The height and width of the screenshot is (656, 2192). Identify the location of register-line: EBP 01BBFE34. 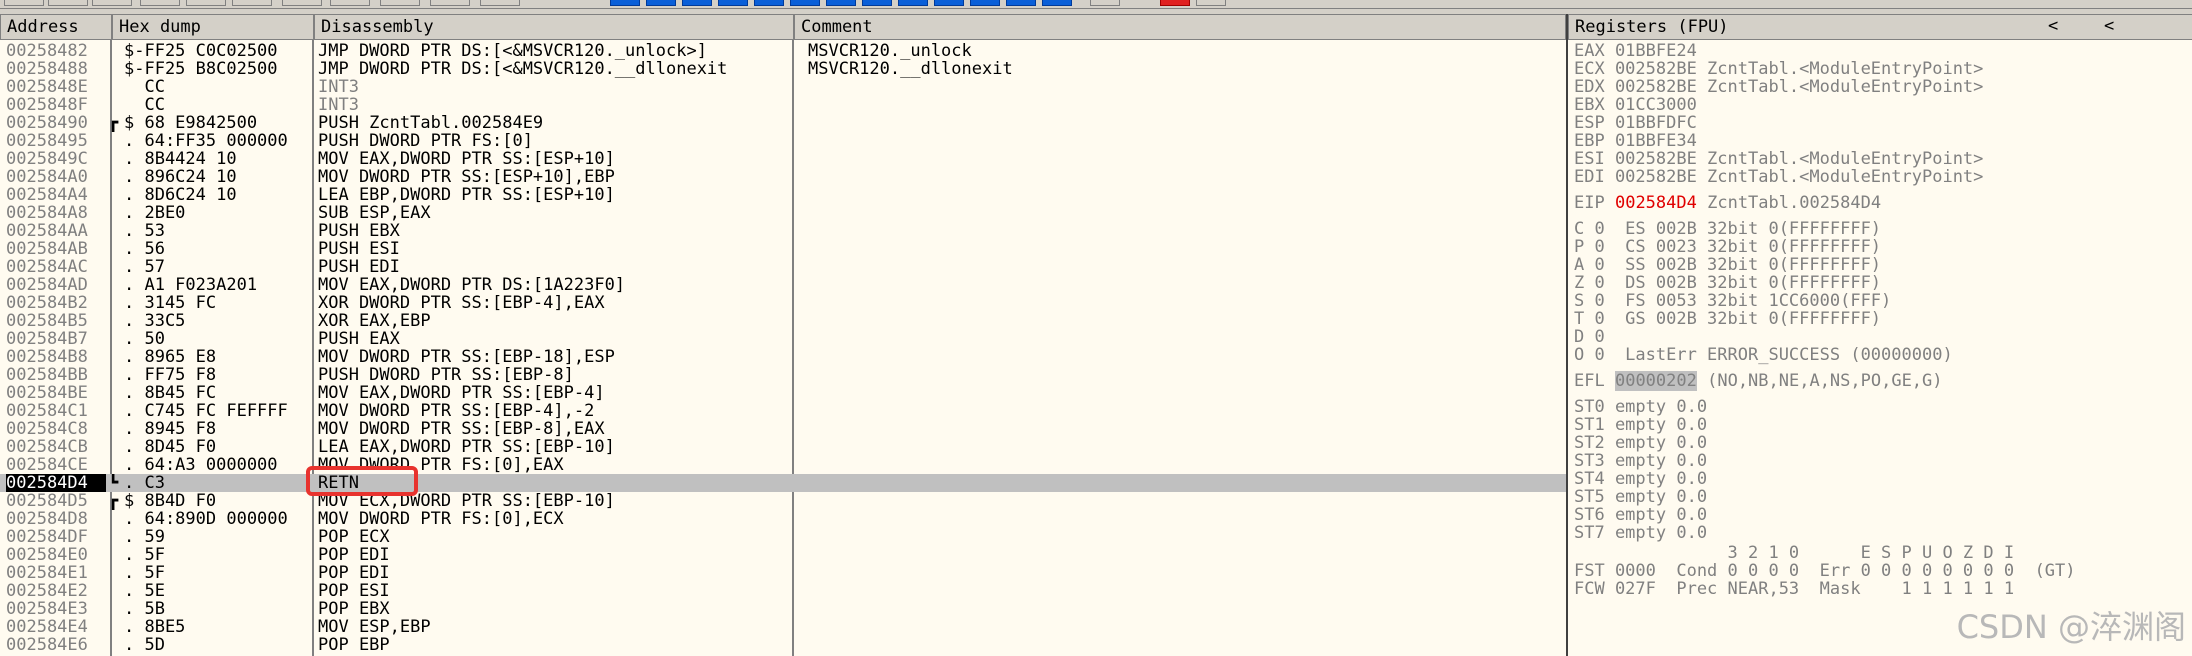
(1635, 141).